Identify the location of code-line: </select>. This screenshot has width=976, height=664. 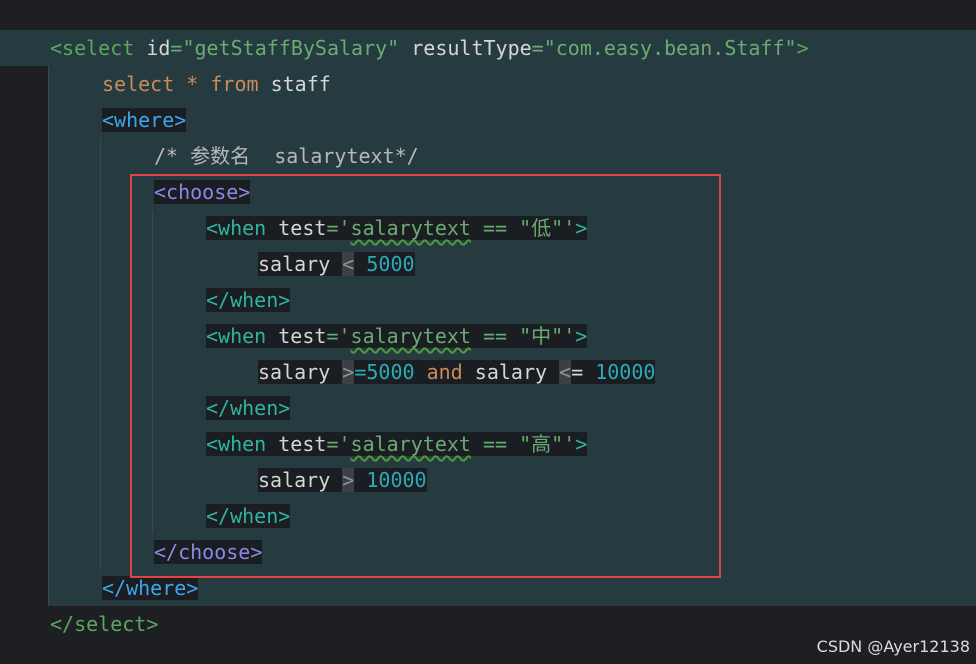
(104, 624).